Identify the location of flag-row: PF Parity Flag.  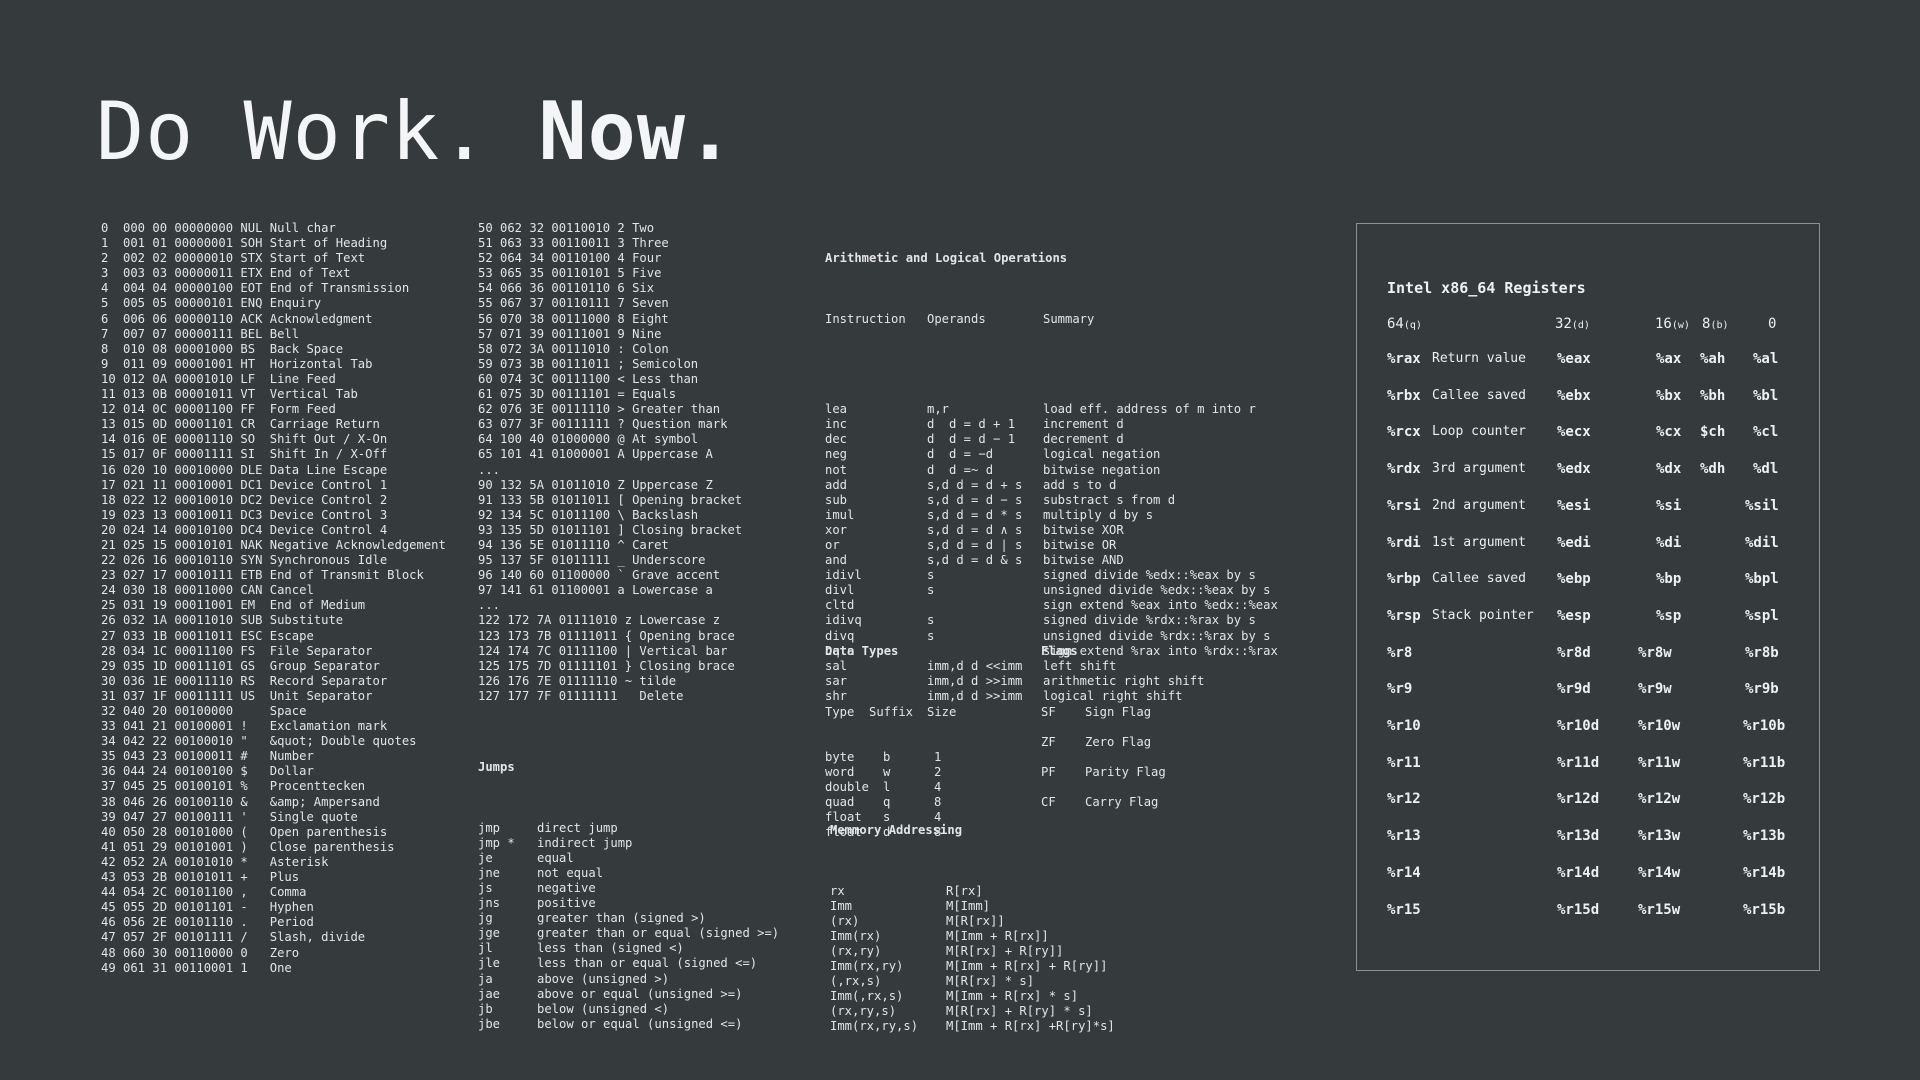
(1103, 772).